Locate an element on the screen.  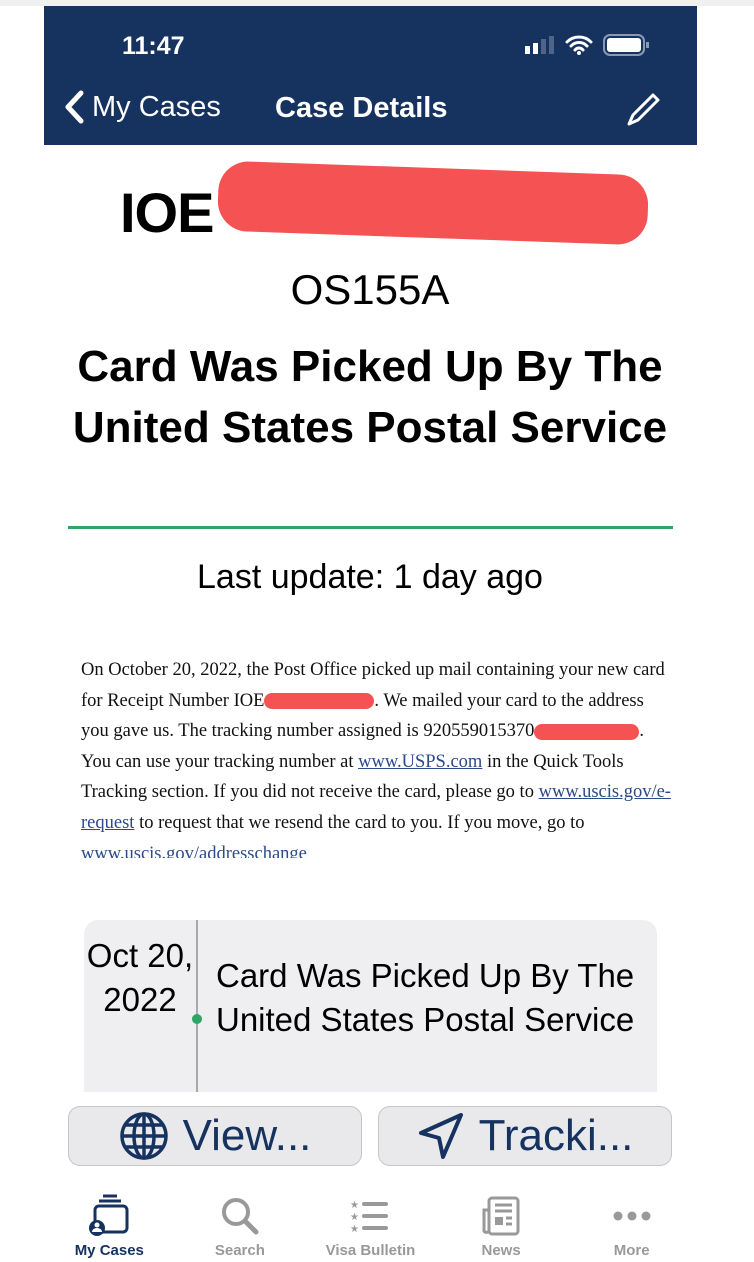
tab-more: More is located at coordinates (631, 1226).